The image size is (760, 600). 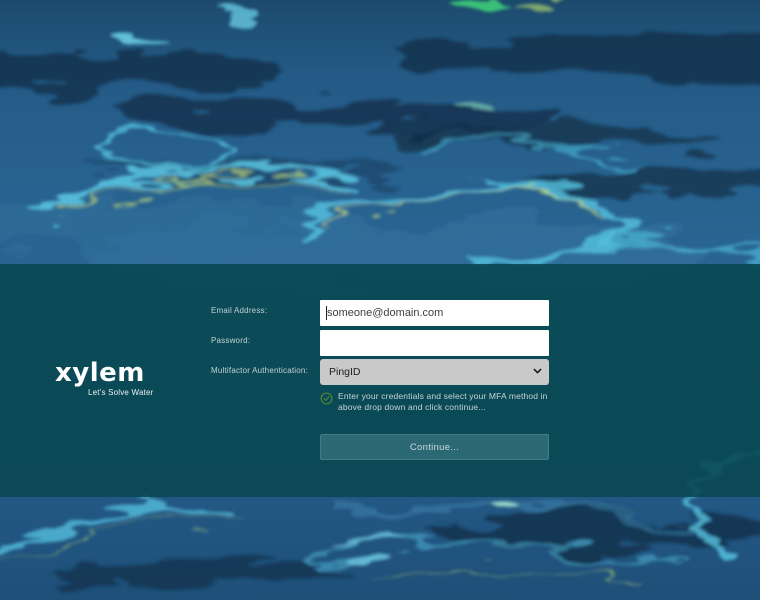 I want to click on check-circle-icon, so click(x=326, y=398).